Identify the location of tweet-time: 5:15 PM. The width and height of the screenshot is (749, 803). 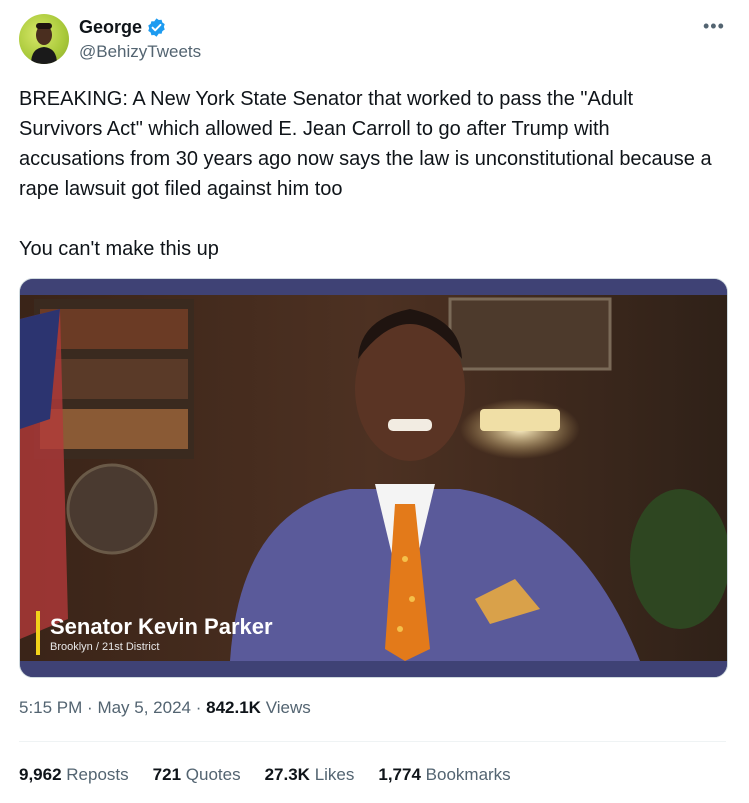
(50, 707).